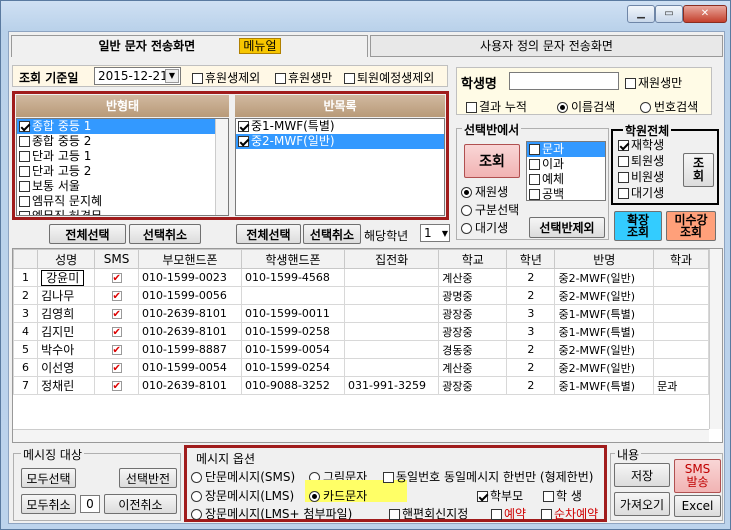 Image resolution: width=731 pixels, height=530 pixels. Describe the element at coordinates (389, 77) in the screenshot. I see `opt-exclude-leaving: 퇴원예정생제외` at that location.